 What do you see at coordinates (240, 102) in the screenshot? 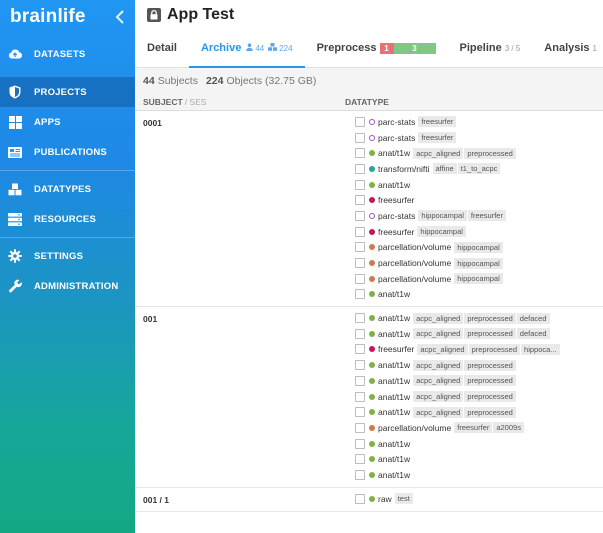
I see `column-header-subject: SUBJECT / SES` at bounding box center [240, 102].